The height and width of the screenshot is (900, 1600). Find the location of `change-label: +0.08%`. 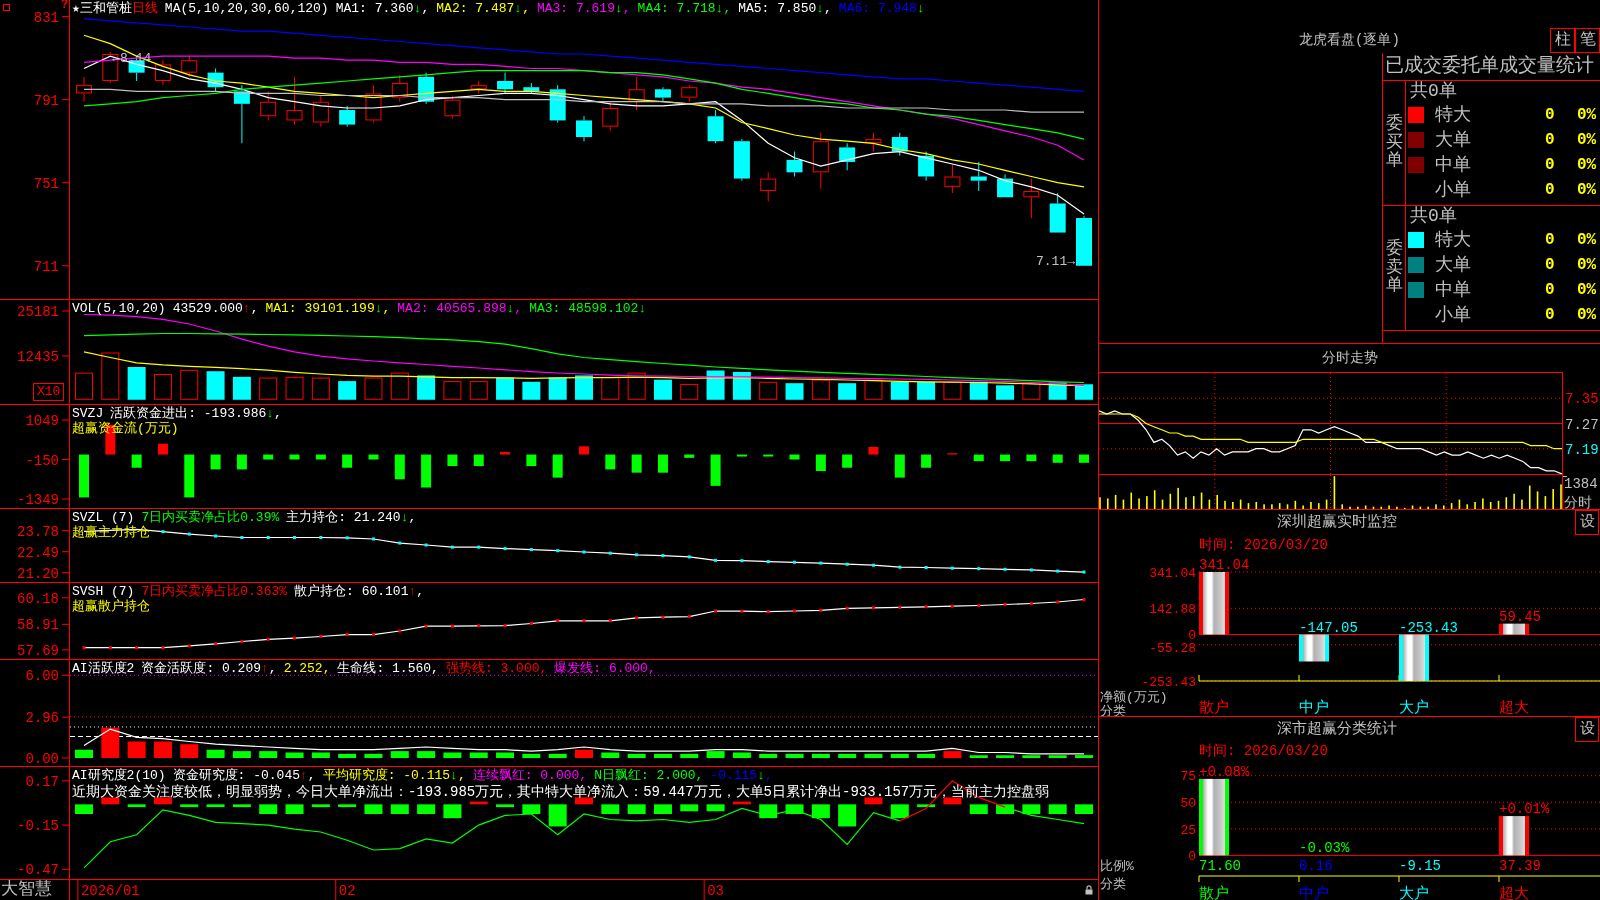

change-label: +0.08% is located at coordinates (1224, 771).